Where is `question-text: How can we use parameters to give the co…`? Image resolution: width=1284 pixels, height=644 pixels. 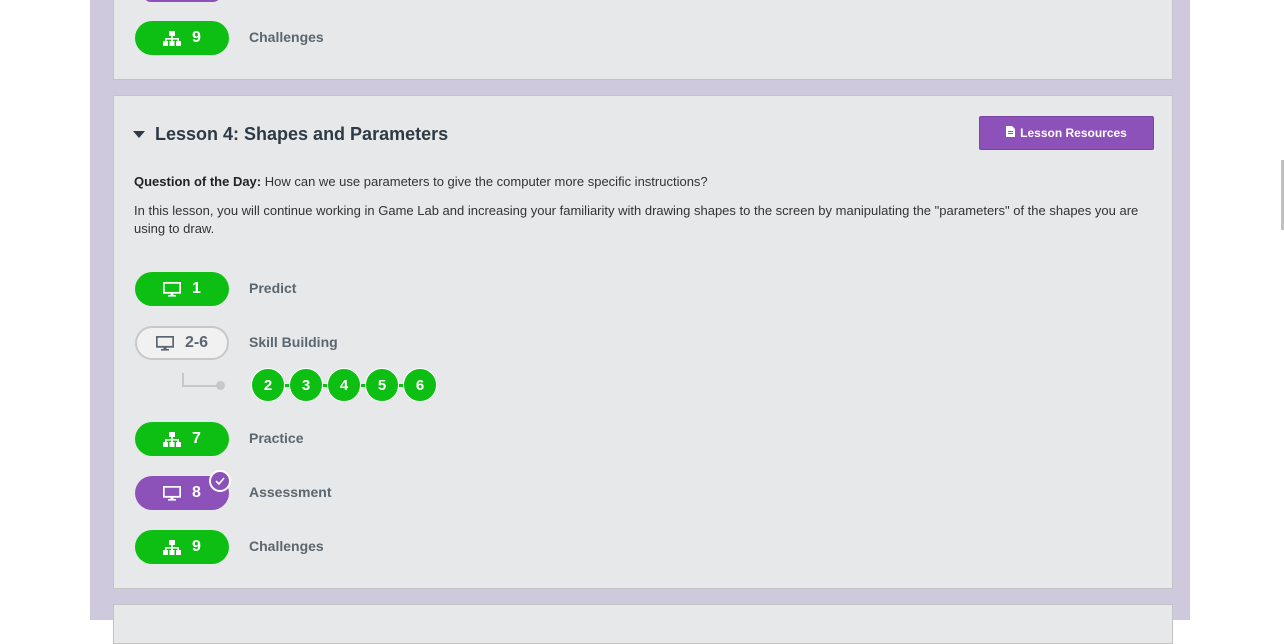
question-text: How can we use parameters to give the co… is located at coordinates (484, 181).